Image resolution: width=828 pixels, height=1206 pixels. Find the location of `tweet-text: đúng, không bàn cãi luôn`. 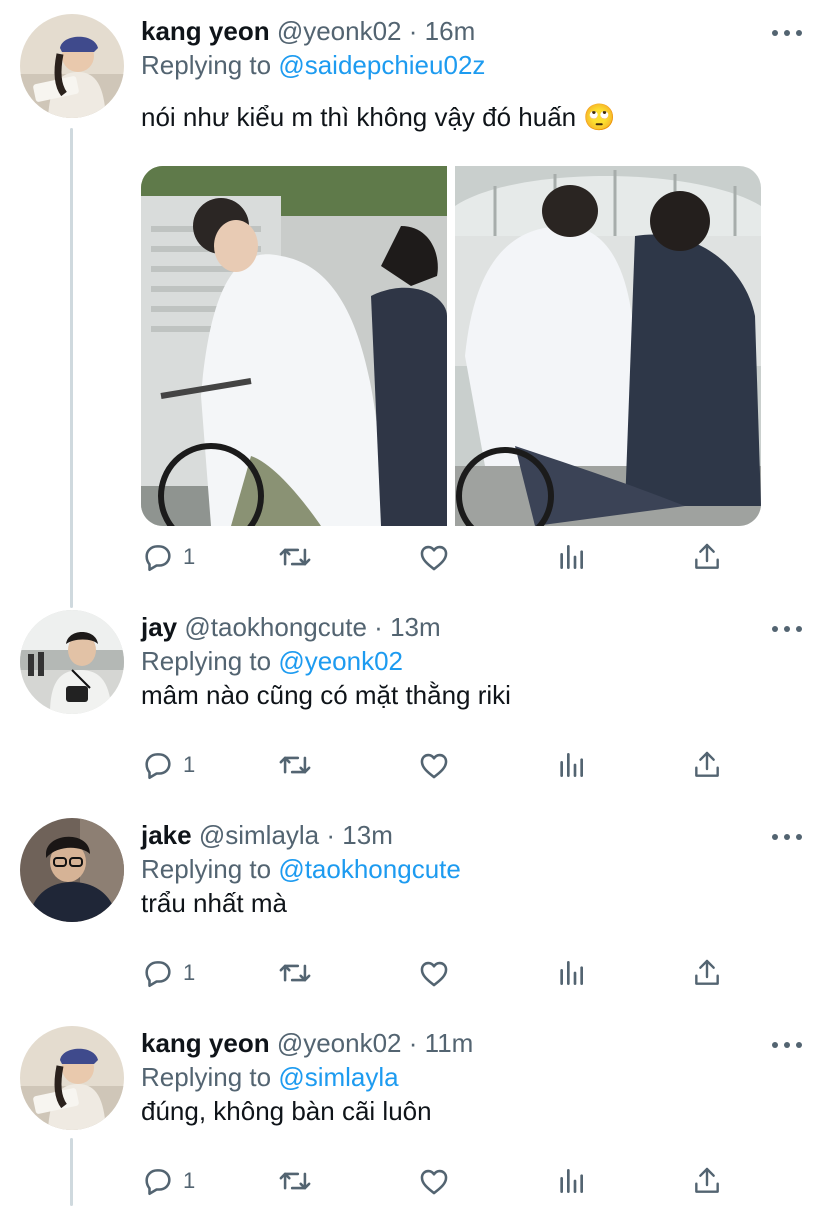

tweet-text: đúng, không bàn cãi luôn is located at coordinates (286, 1111).